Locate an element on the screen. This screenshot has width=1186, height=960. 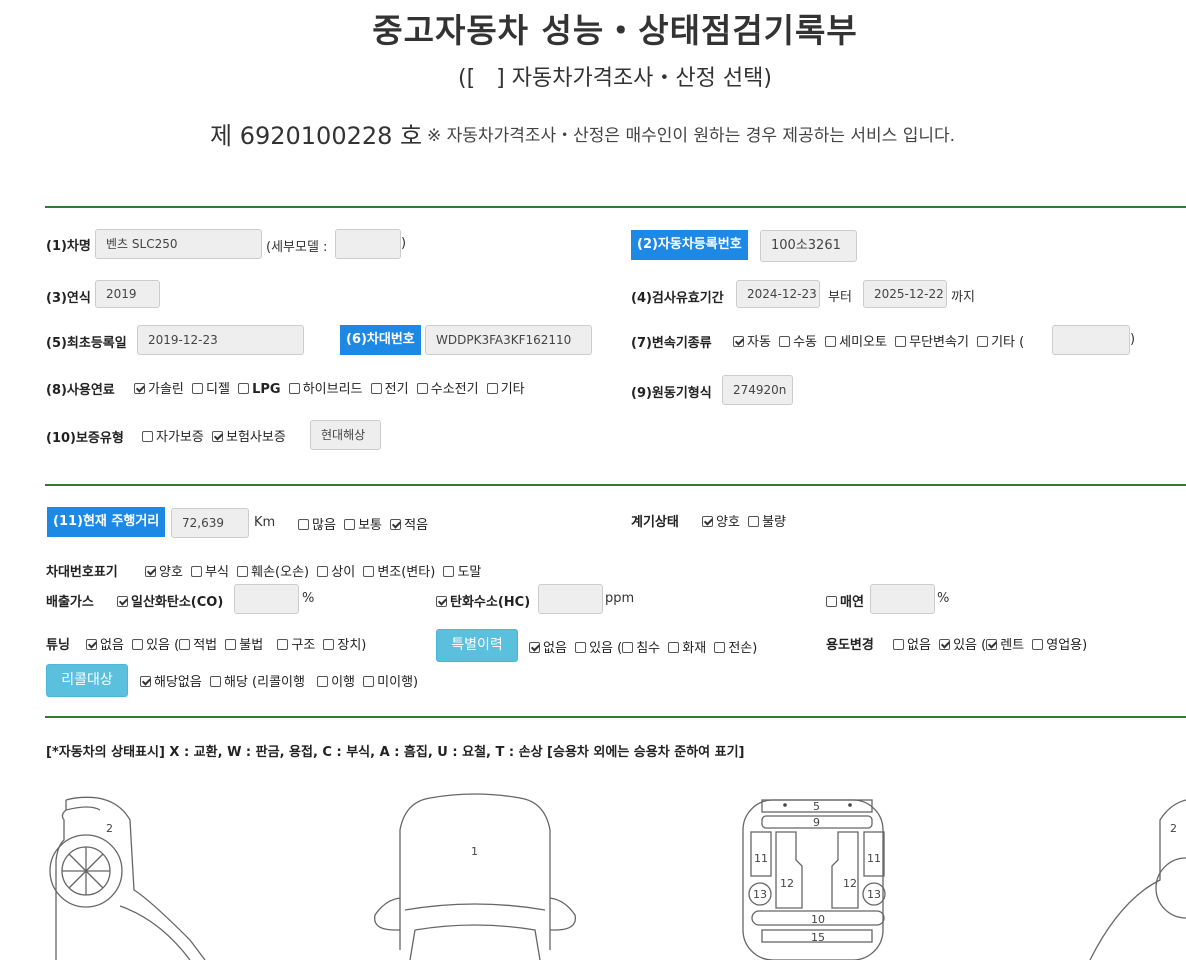
tuning-options: 없음 있음 (적법 불법 구조 장치) is located at coordinates (228, 643).